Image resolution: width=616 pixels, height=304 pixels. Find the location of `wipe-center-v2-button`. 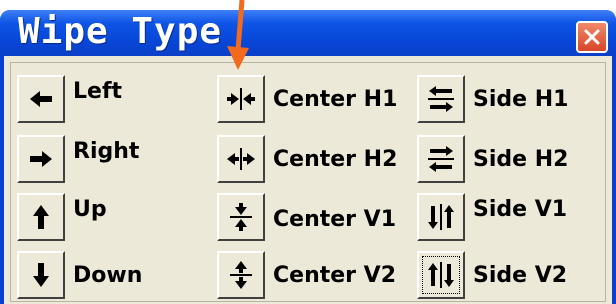

wipe-center-v2-button is located at coordinates (241, 275).